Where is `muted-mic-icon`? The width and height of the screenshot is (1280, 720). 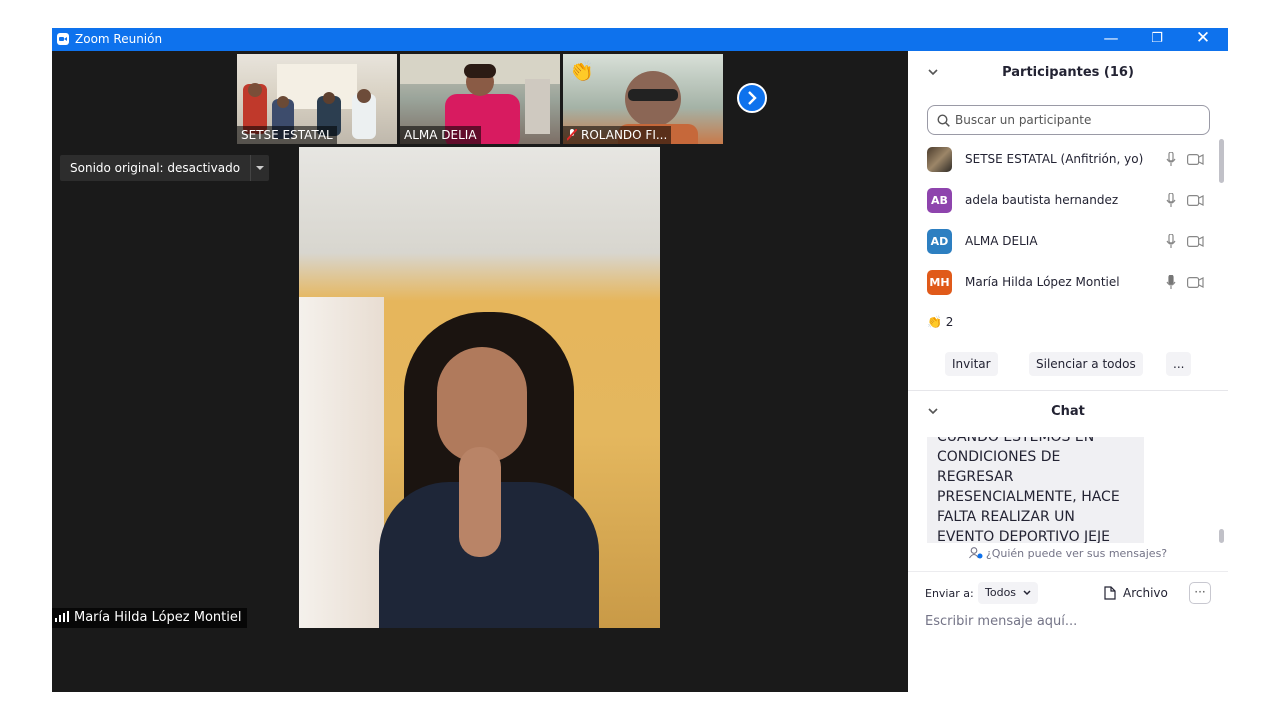 muted-mic-icon is located at coordinates (572, 134).